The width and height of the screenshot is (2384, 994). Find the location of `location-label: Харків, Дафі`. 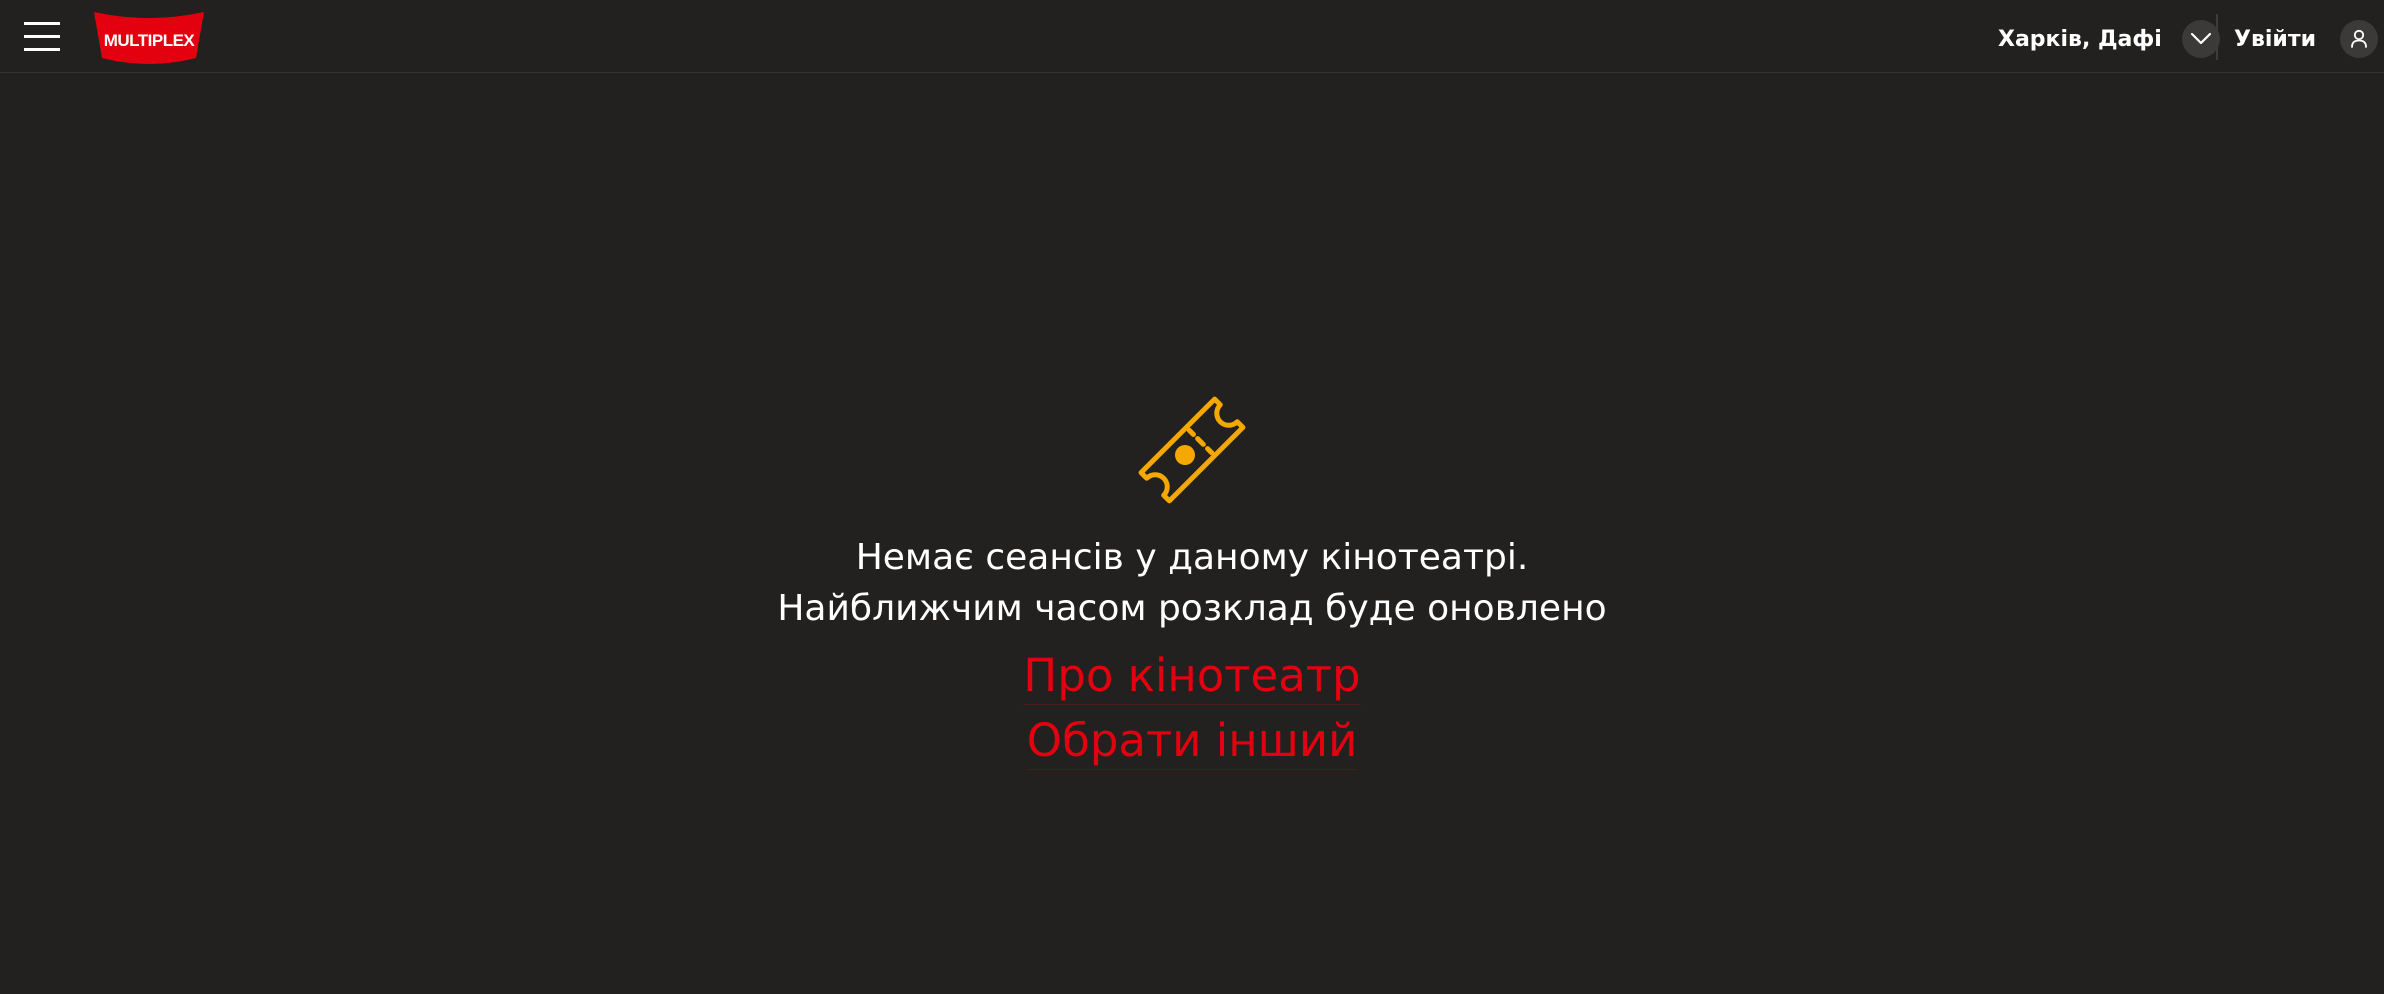

location-label: Харків, Дафі is located at coordinates (2080, 39).